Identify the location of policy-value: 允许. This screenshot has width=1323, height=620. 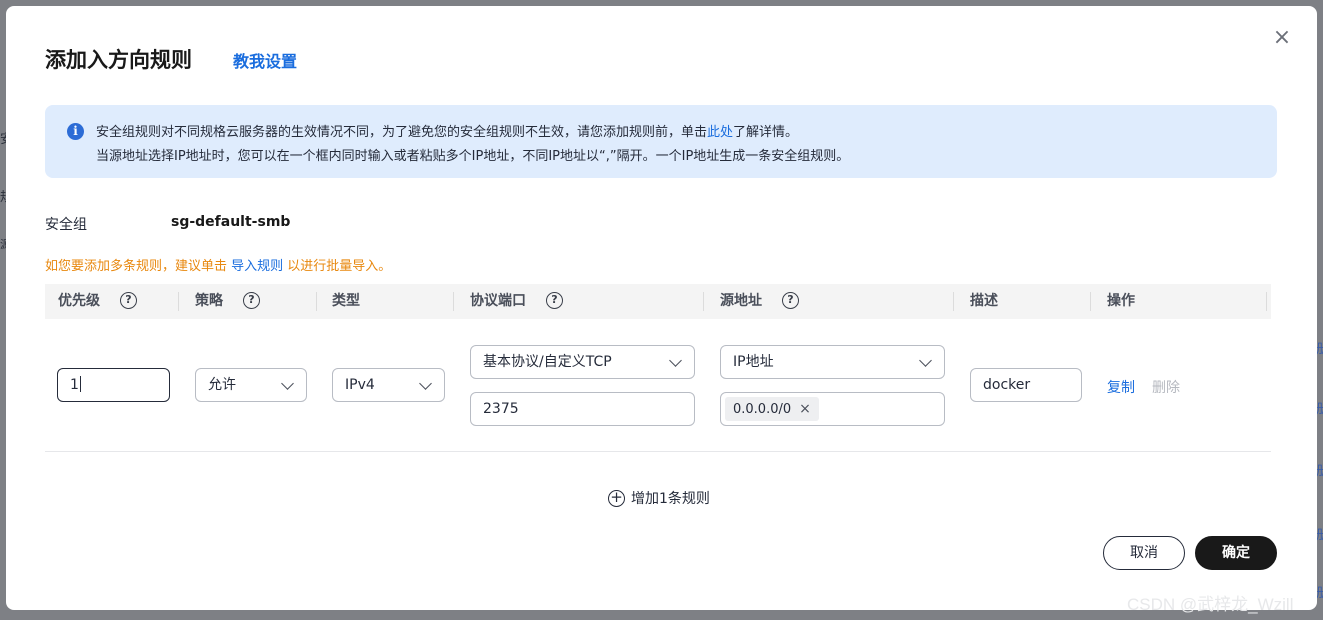
(222, 385).